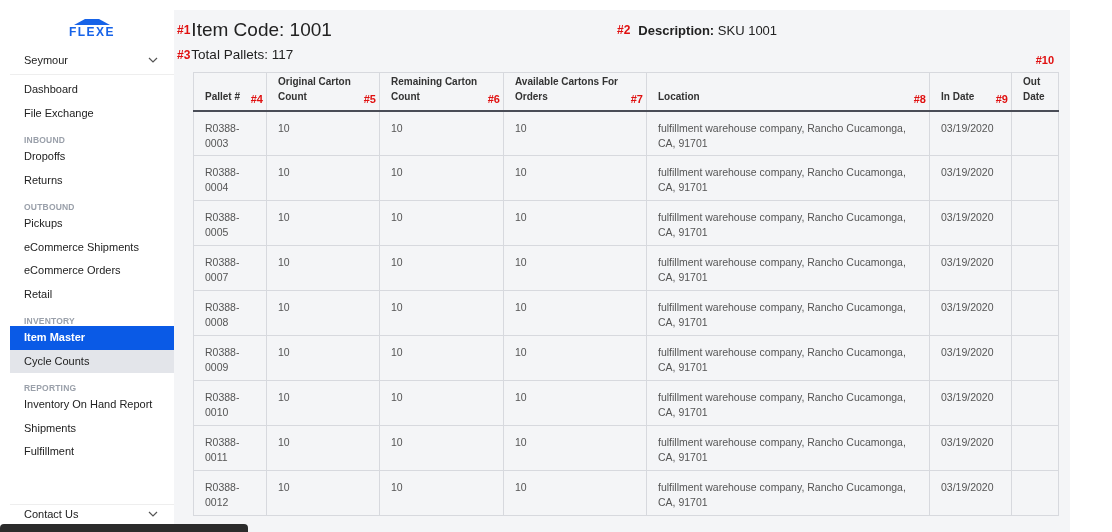 This screenshot has height=532, width=1112. Describe the element at coordinates (636, 98) in the screenshot. I see `annotation-marker: #7` at that location.